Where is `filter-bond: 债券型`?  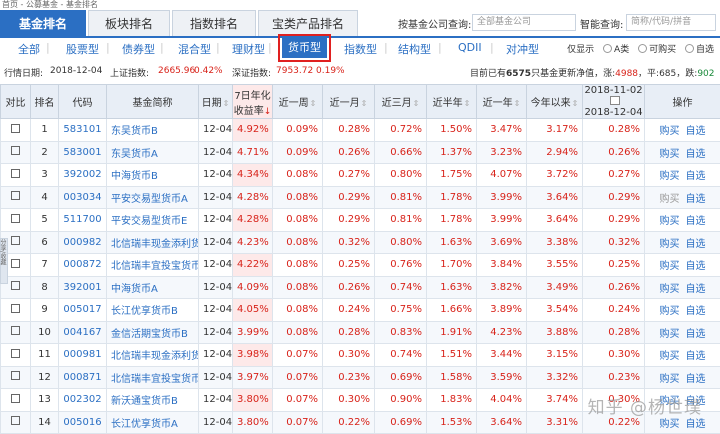 filter-bond: 债券型 is located at coordinates (138, 49).